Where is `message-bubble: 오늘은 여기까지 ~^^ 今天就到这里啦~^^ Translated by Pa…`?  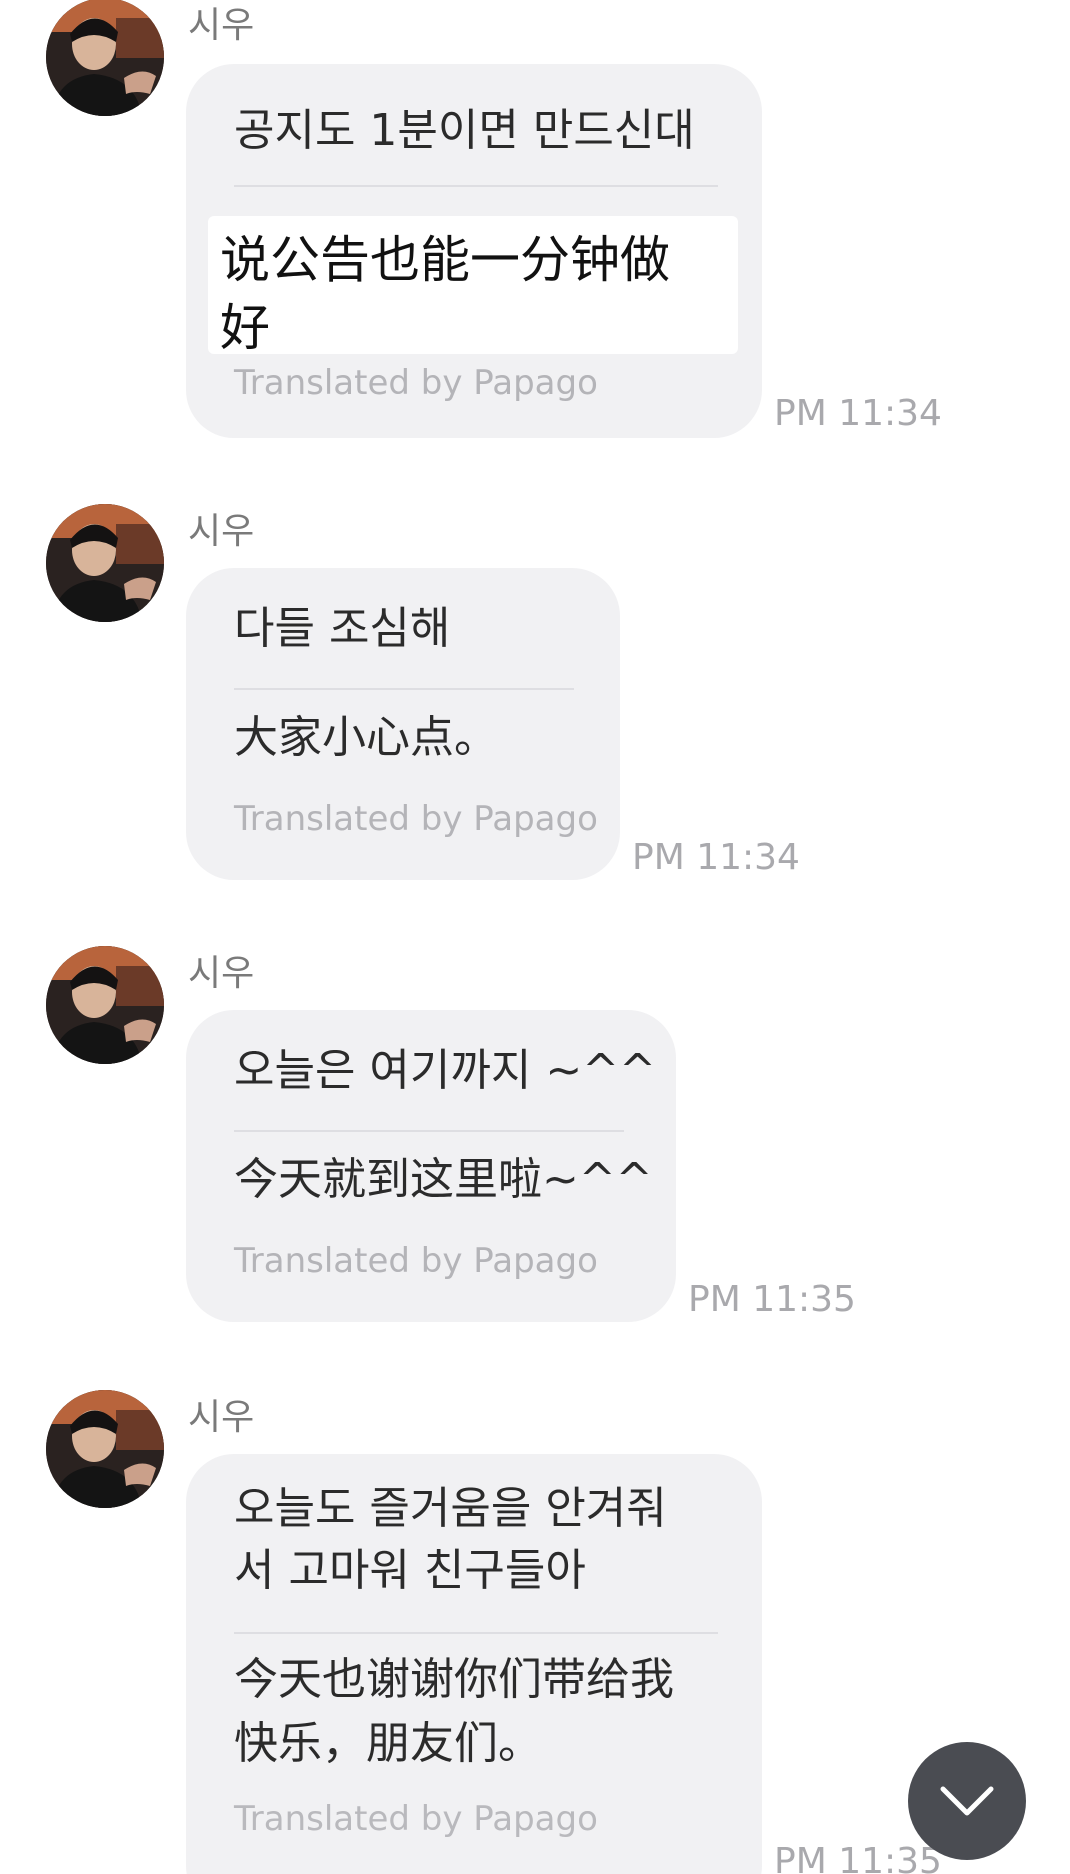 message-bubble: 오늘은 여기까지 ~^^ 今天就到这里啦~^^ Translated by Pa… is located at coordinates (431, 1166).